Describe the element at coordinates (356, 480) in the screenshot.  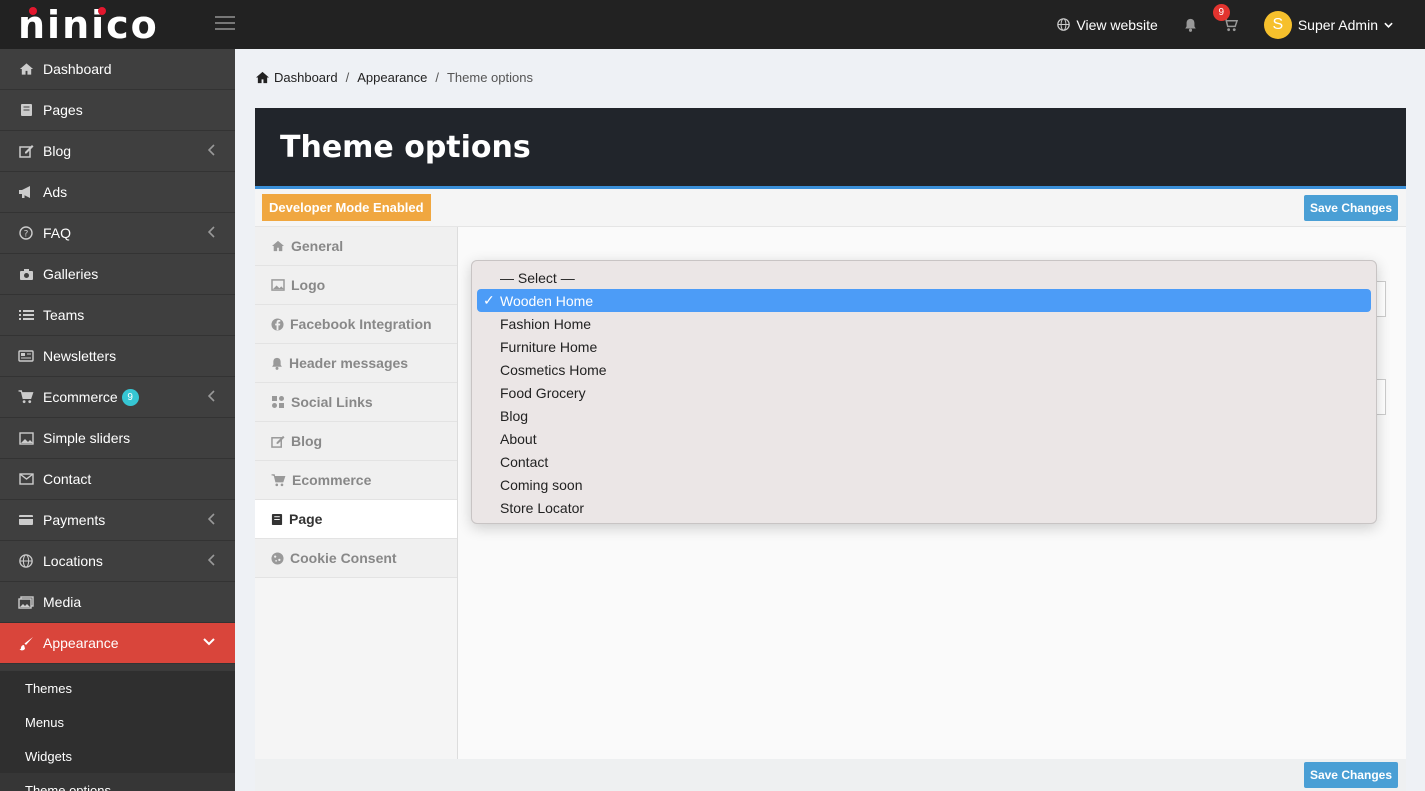
I see `tab-ecommerce: Ecommerce` at that location.